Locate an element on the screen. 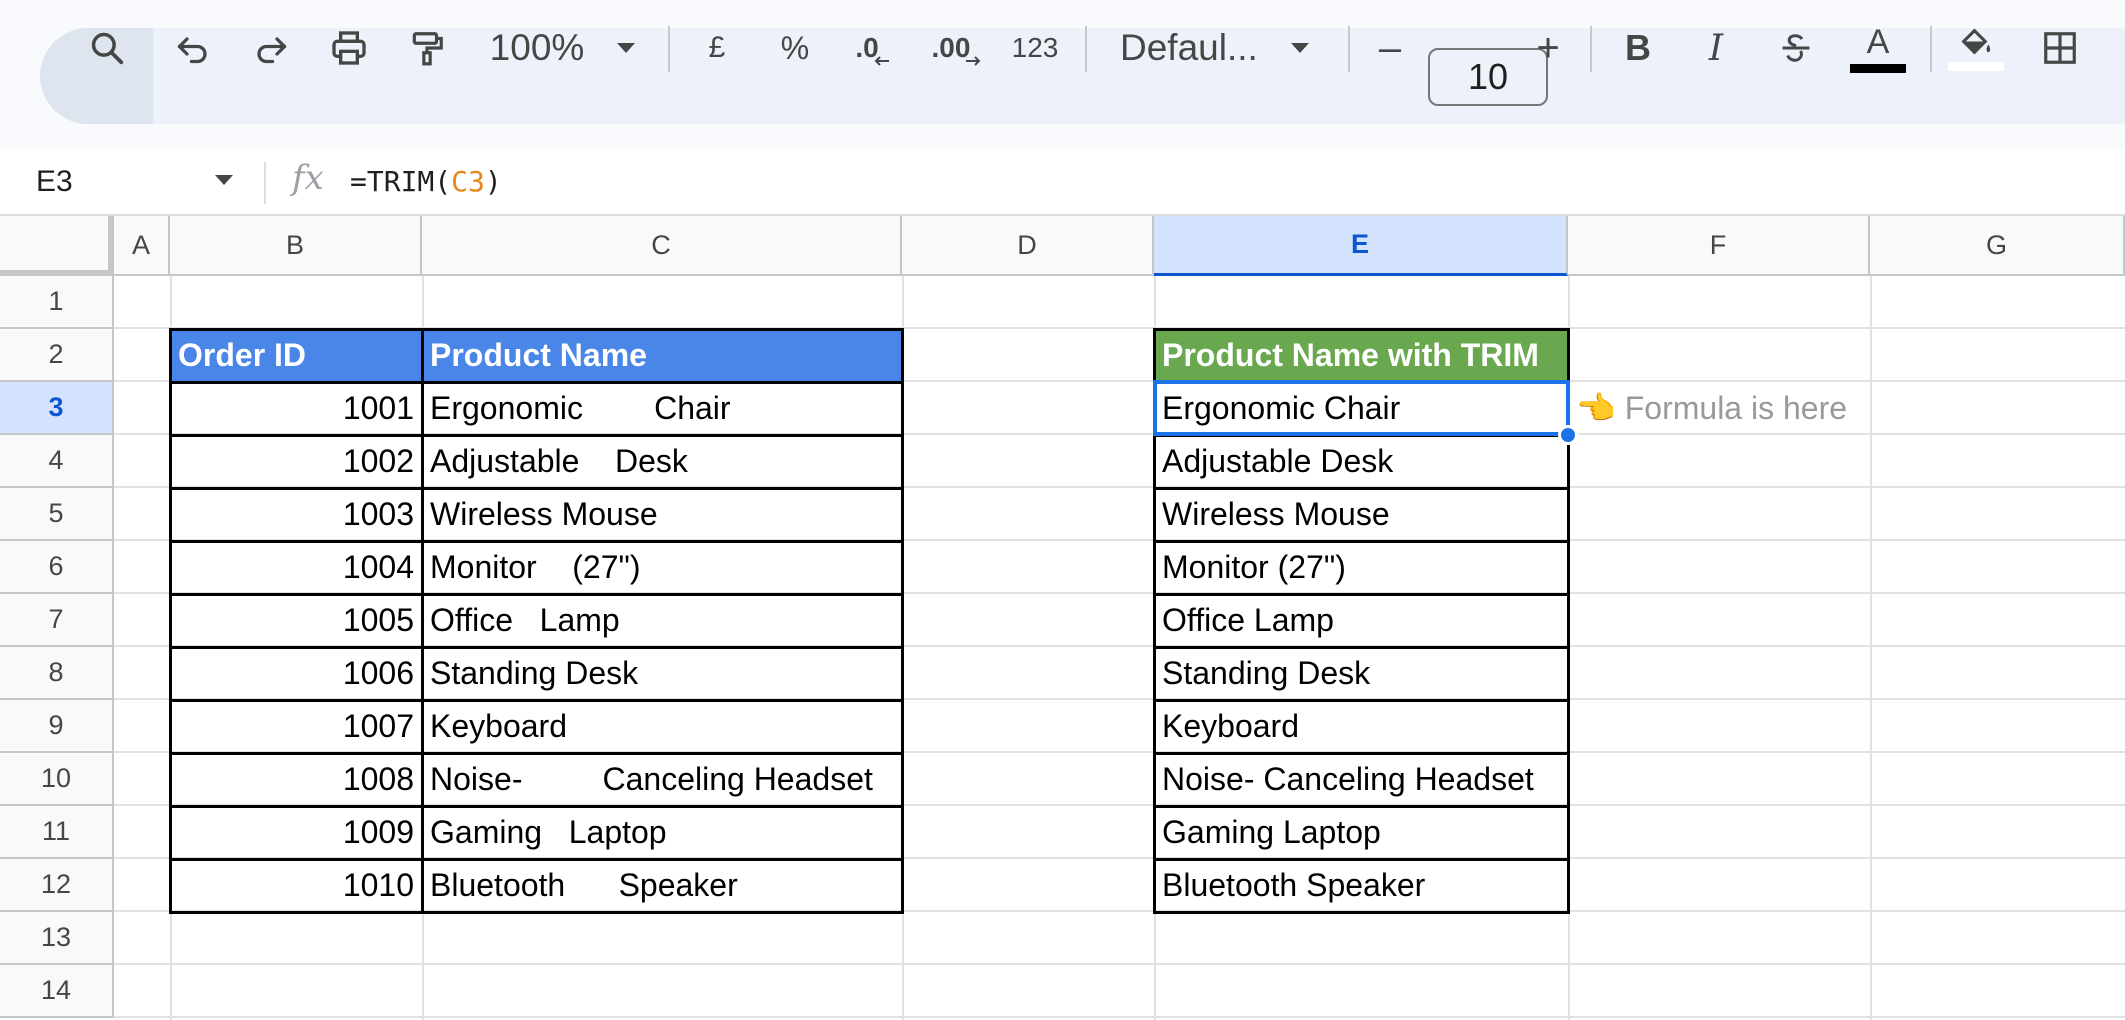 The height and width of the screenshot is (1020, 2125). cell-b10: 1008 is located at coordinates (296, 779).